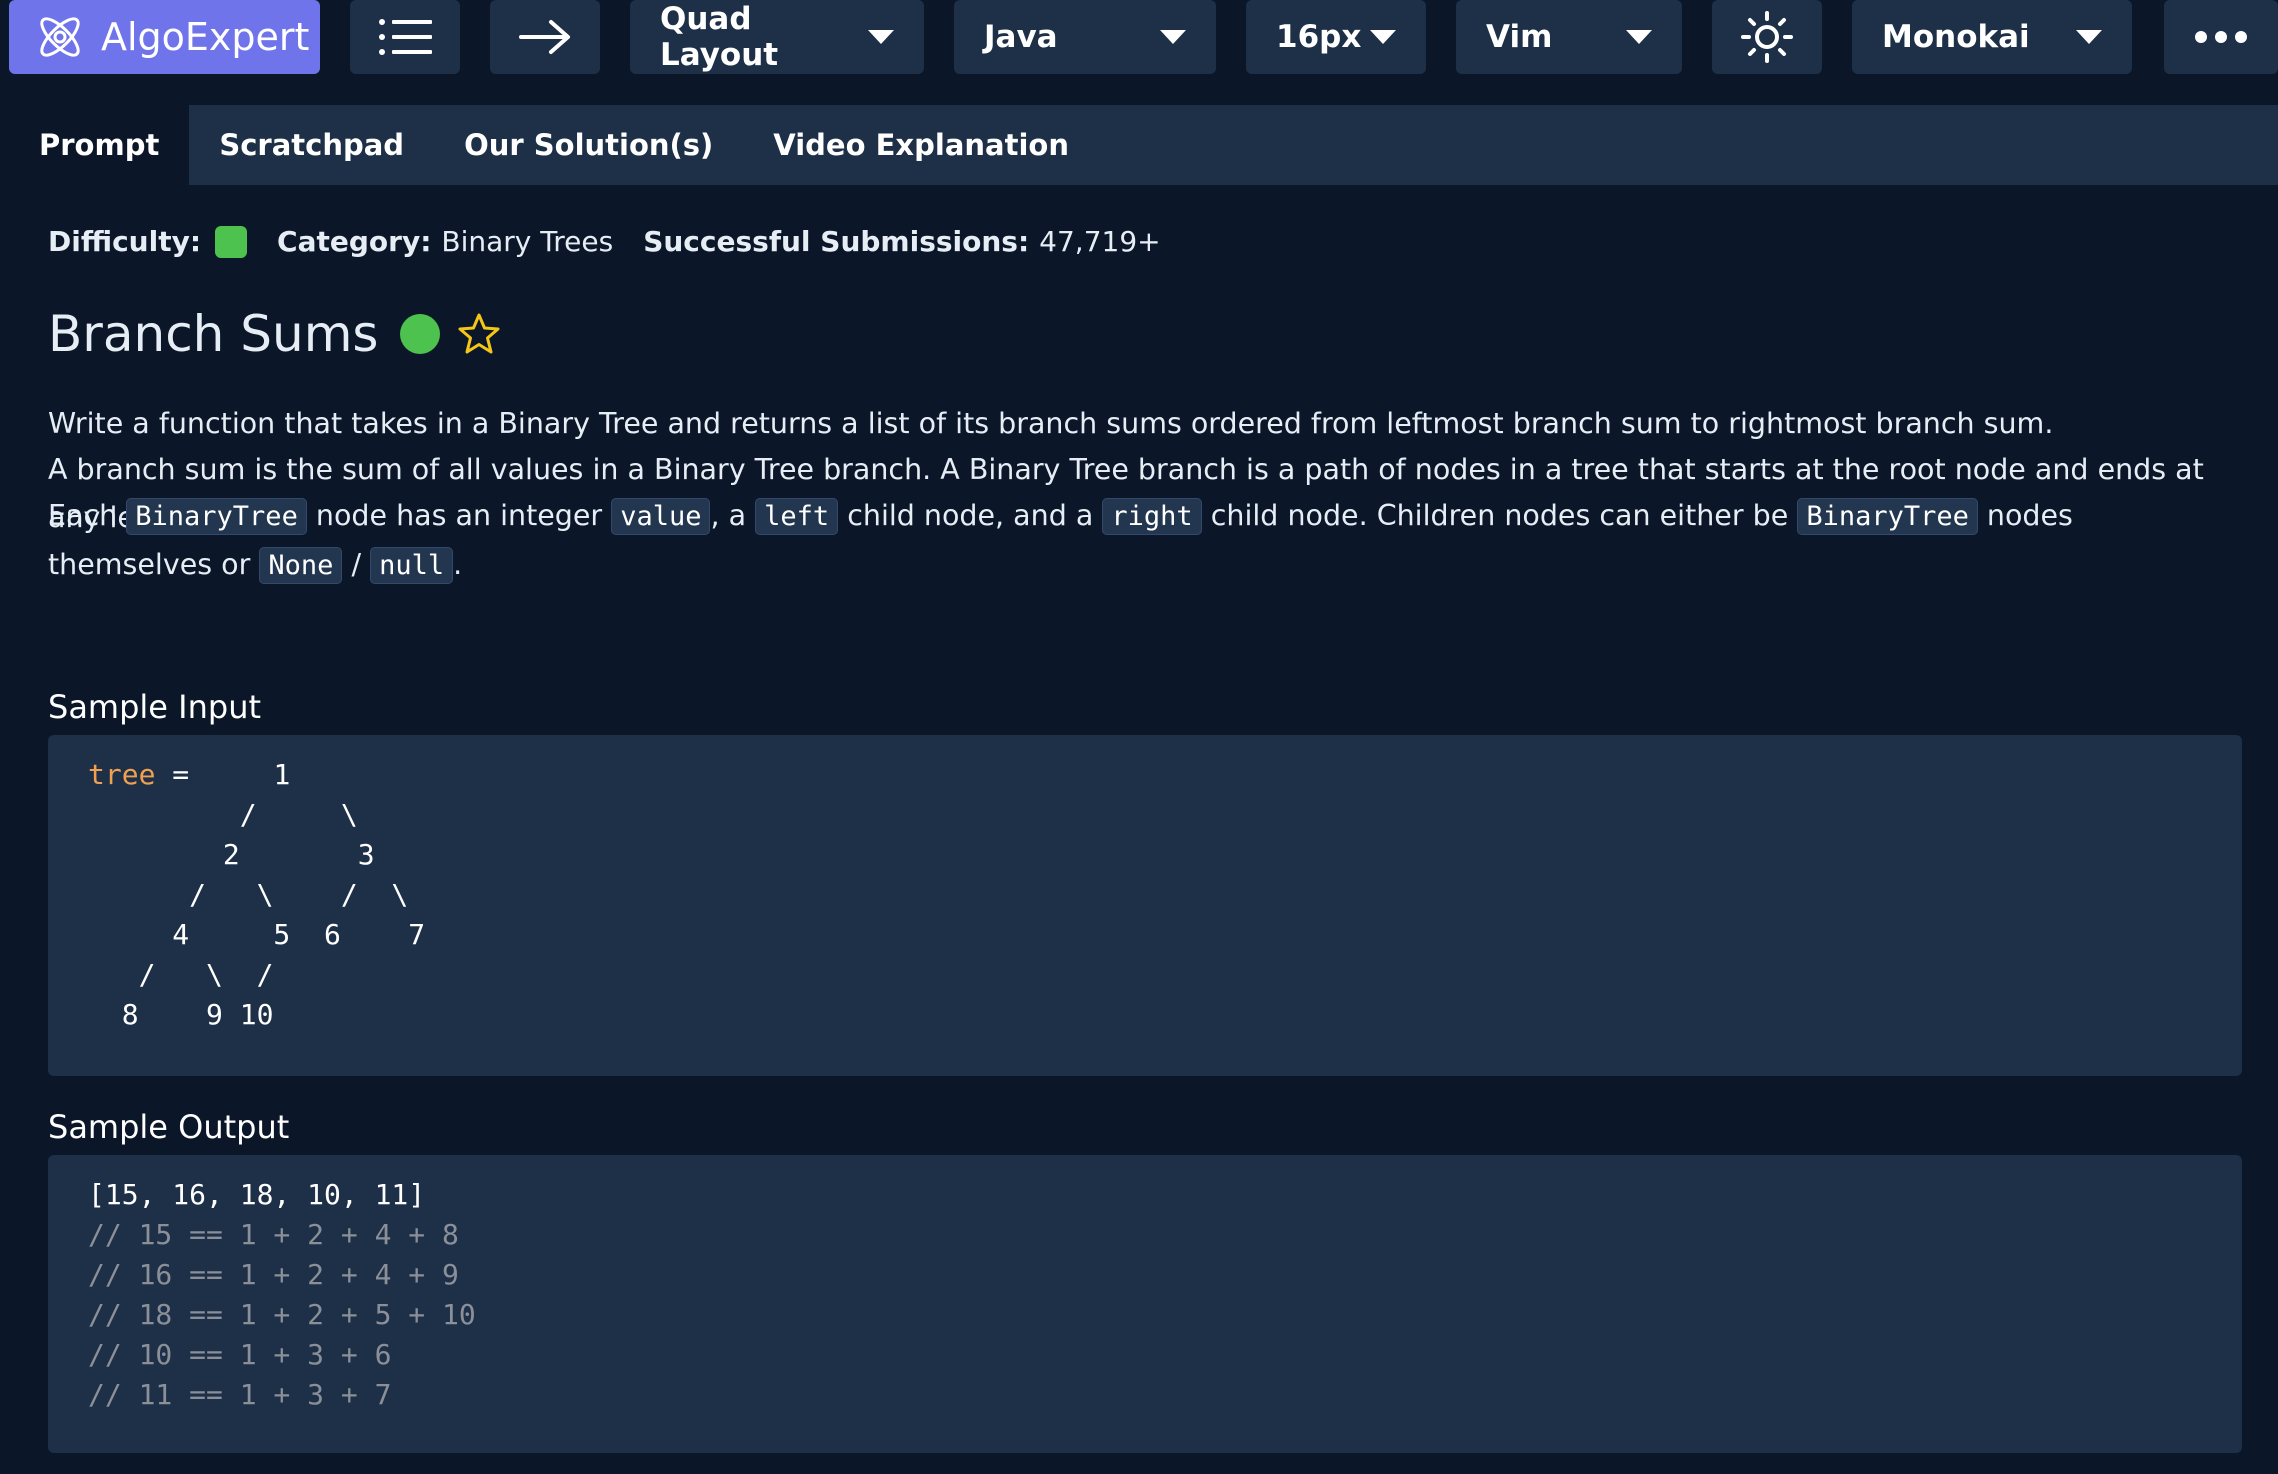  I want to click on layout-dropdown-label: Quad Layout, so click(719, 37).